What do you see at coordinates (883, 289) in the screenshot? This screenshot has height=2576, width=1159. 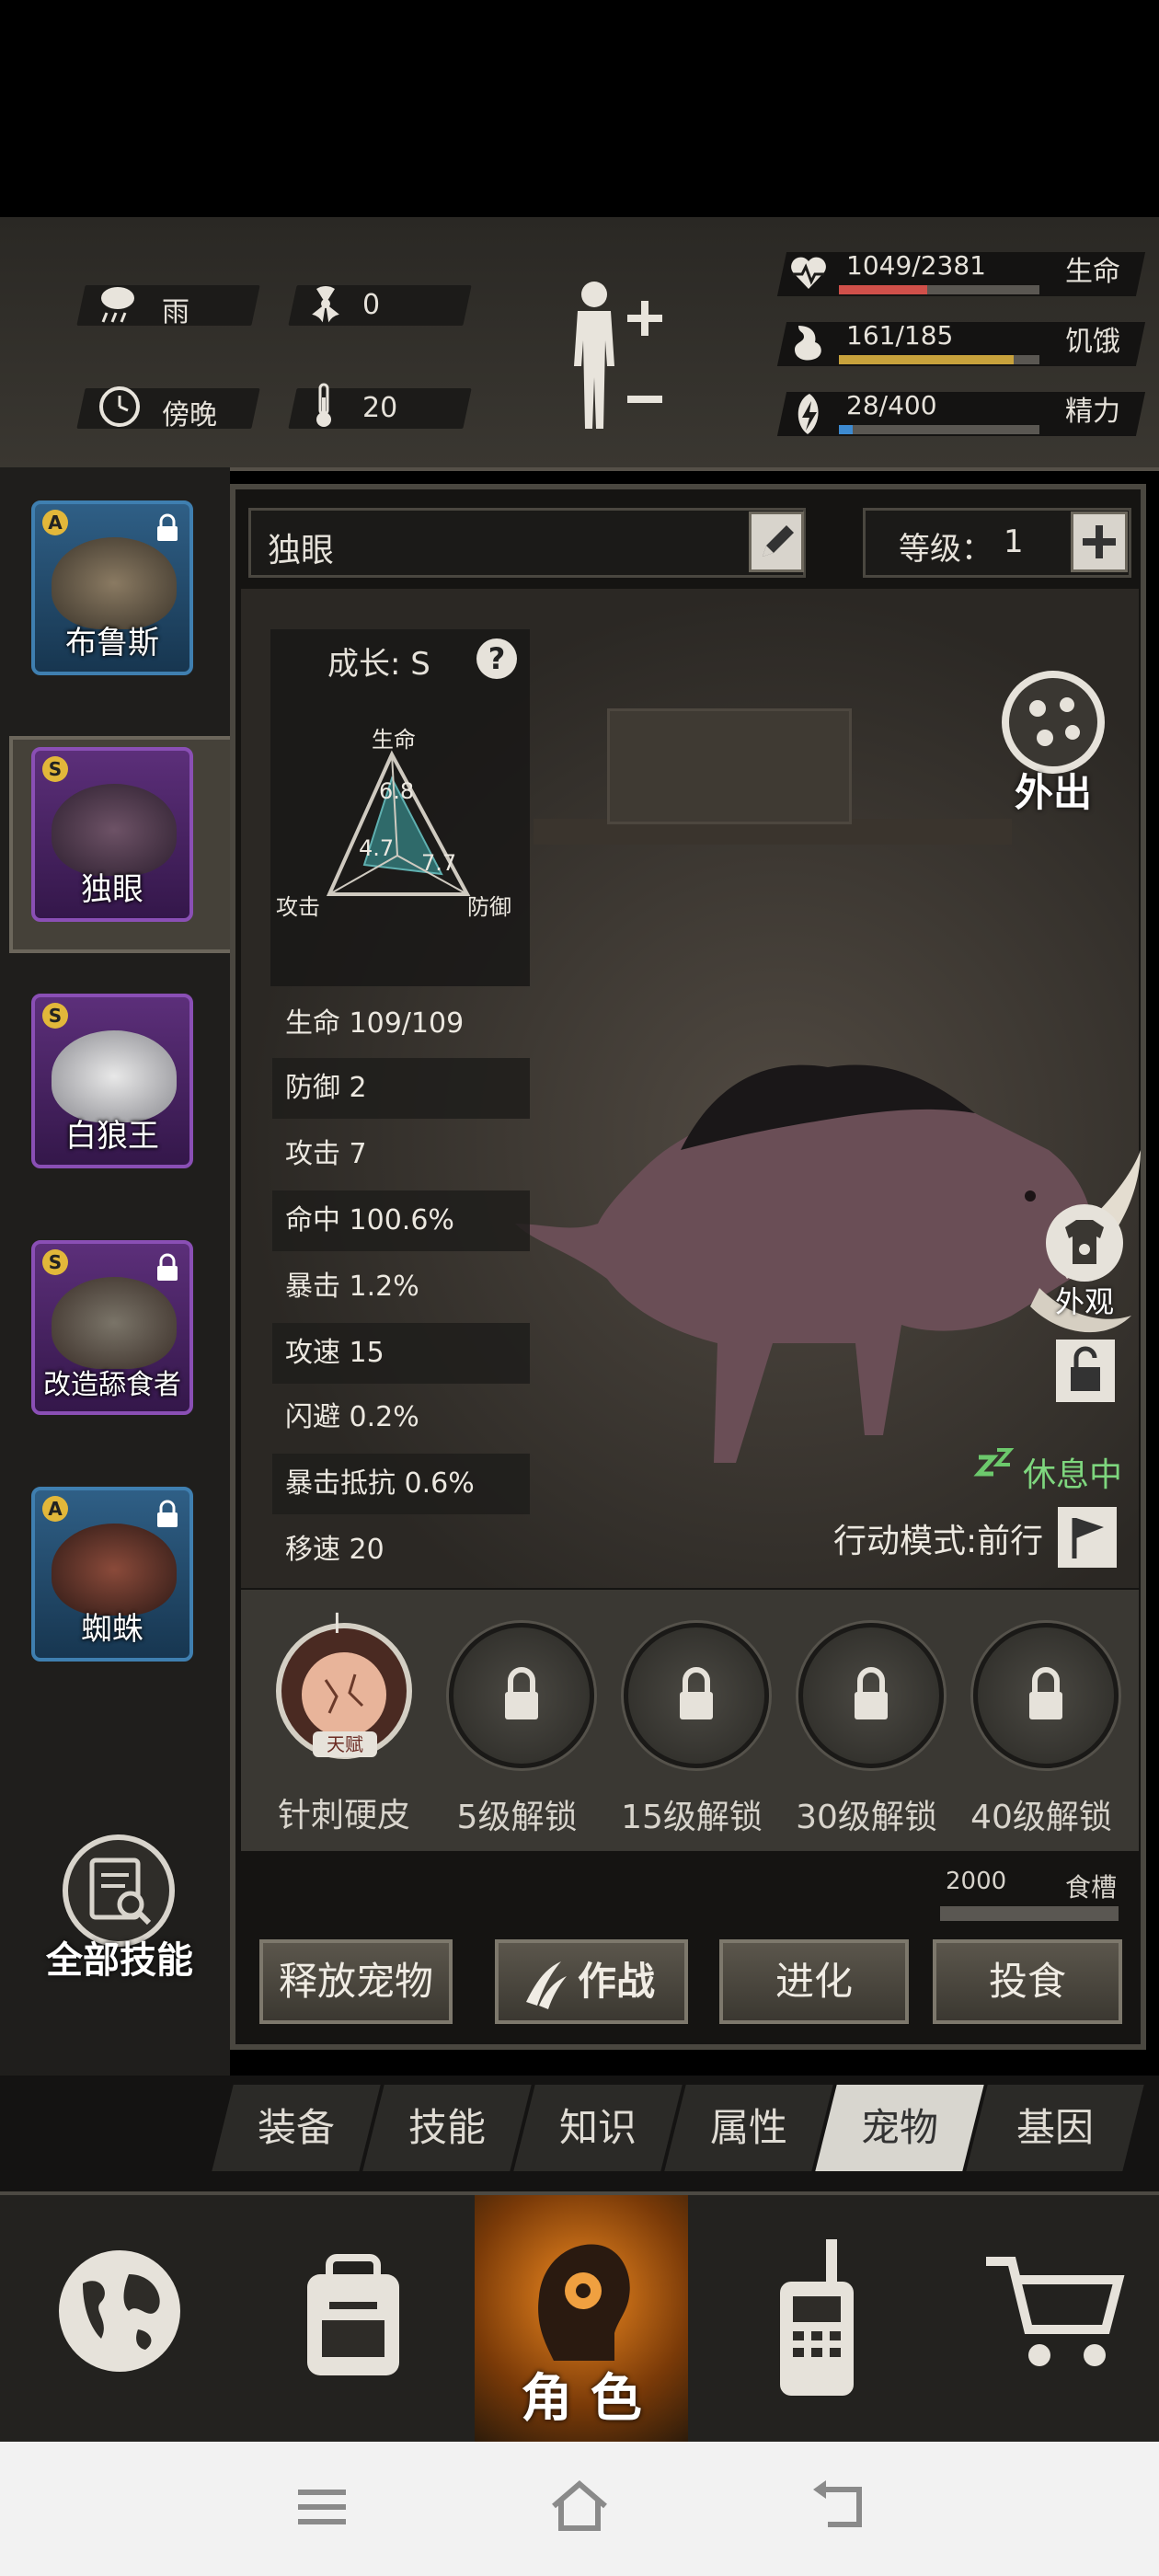 I see `health-bar-fill` at bounding box center [883, 289].